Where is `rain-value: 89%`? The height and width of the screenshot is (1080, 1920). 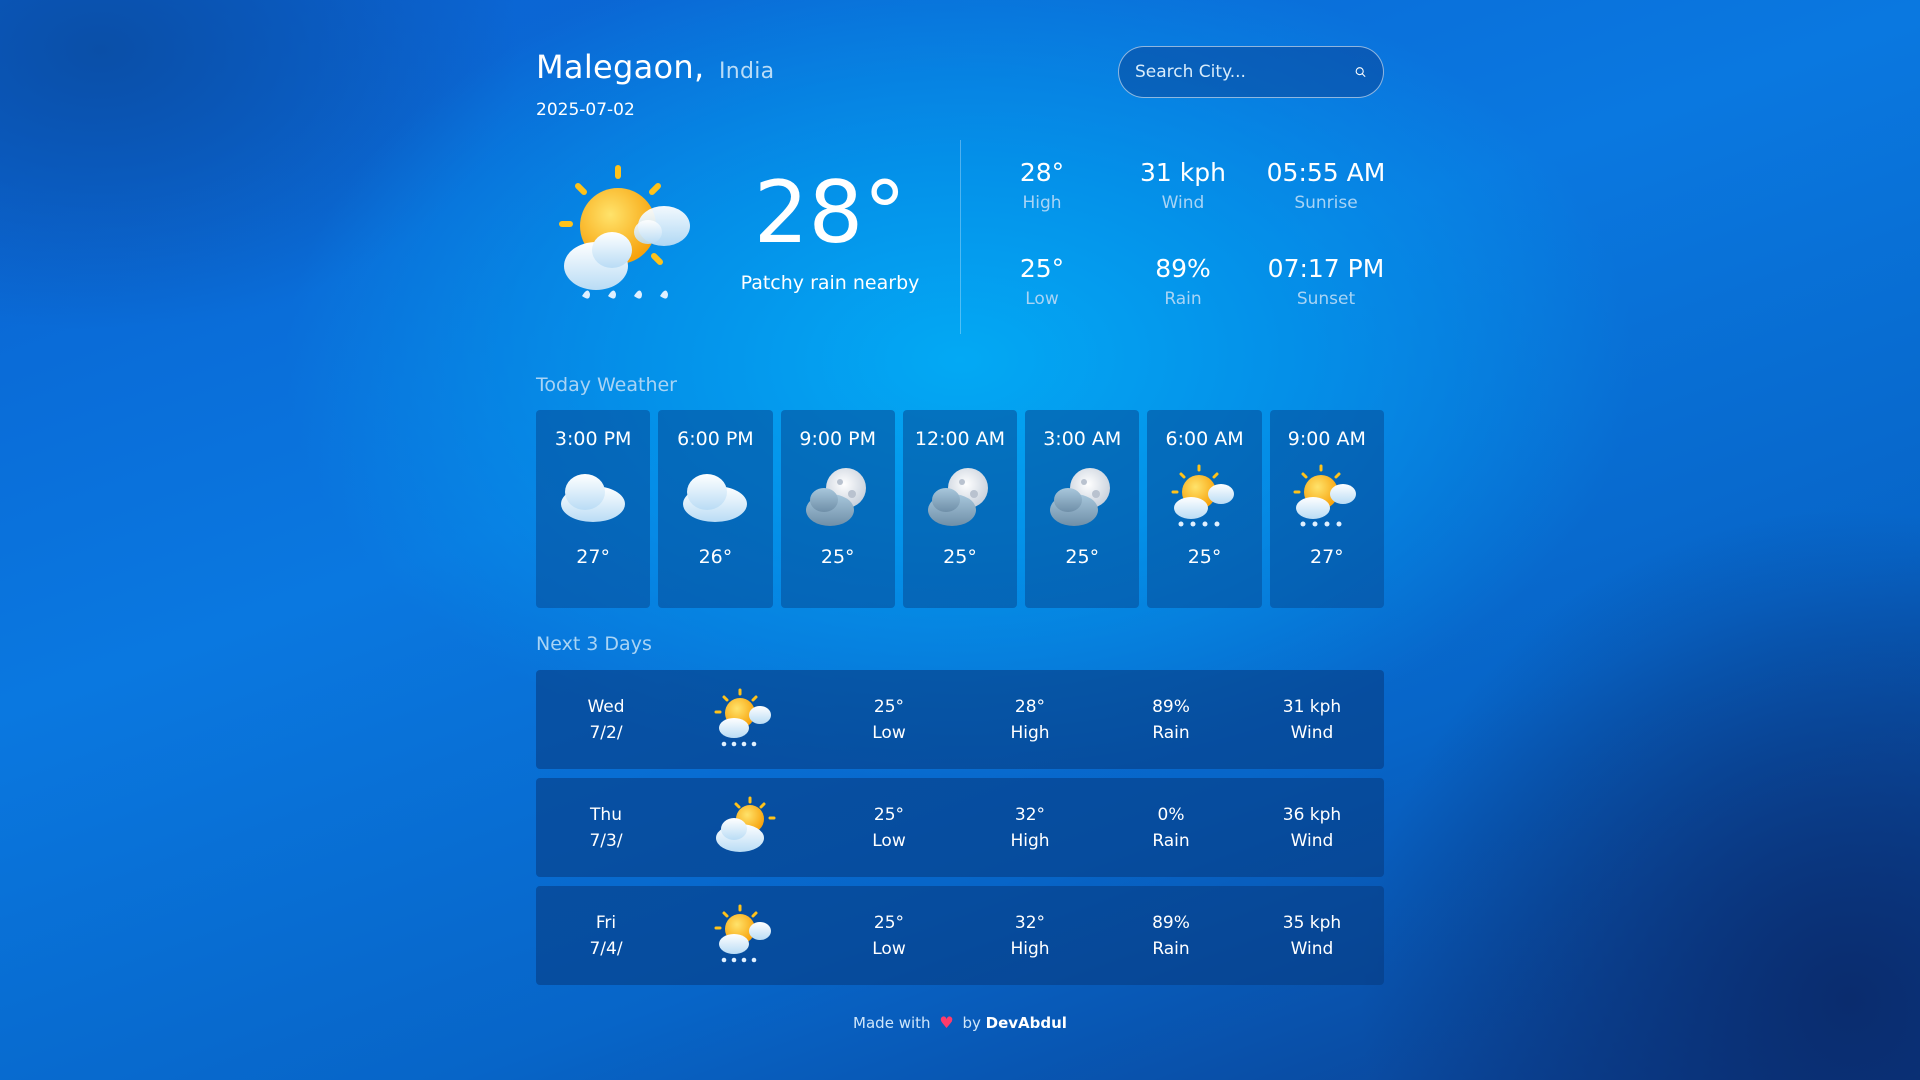 rain-value: 89% is located at coordinates (1171, 923).